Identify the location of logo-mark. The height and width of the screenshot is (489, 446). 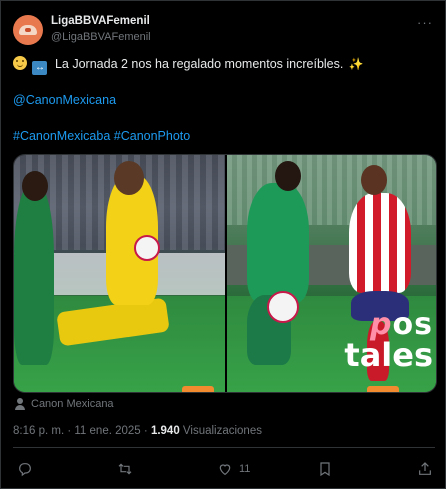
(28, 30).